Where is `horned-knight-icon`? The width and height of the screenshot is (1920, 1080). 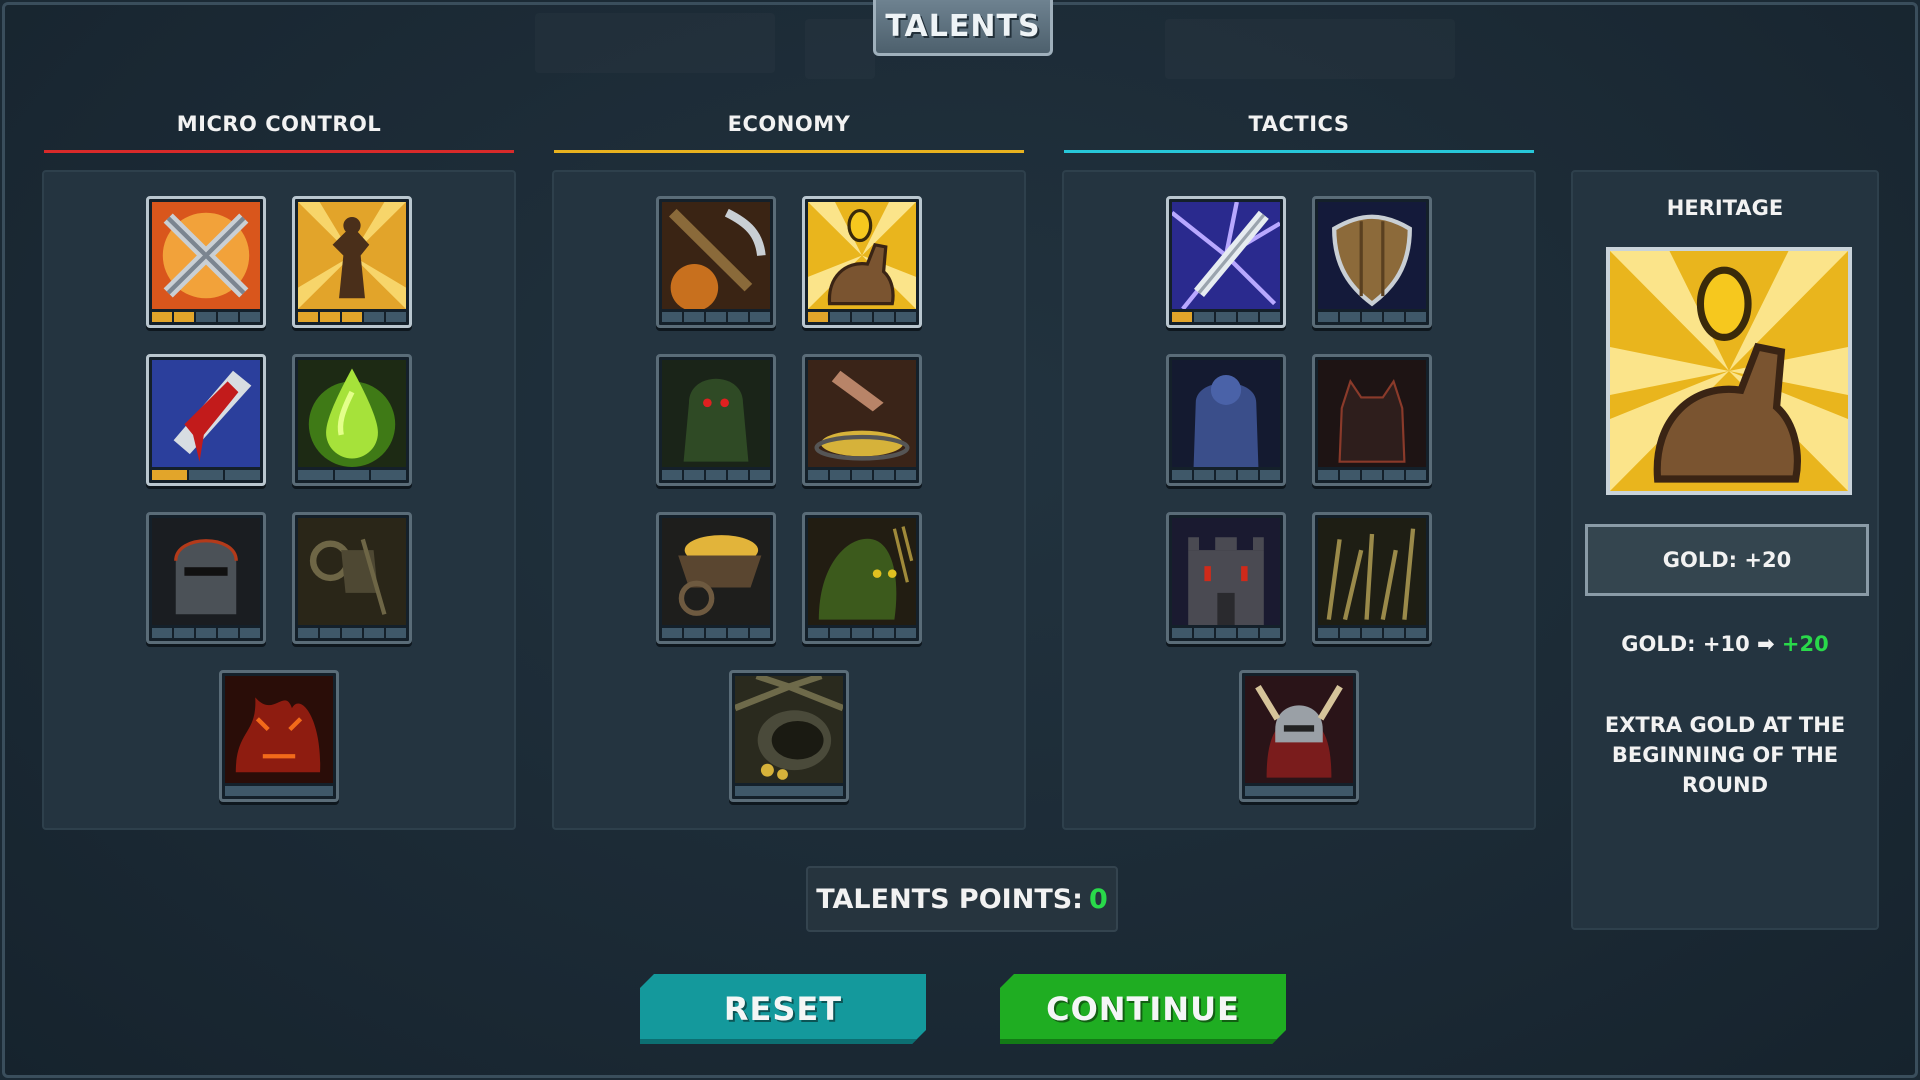
horned-knight-icon is located at coordinates (1299, 729).